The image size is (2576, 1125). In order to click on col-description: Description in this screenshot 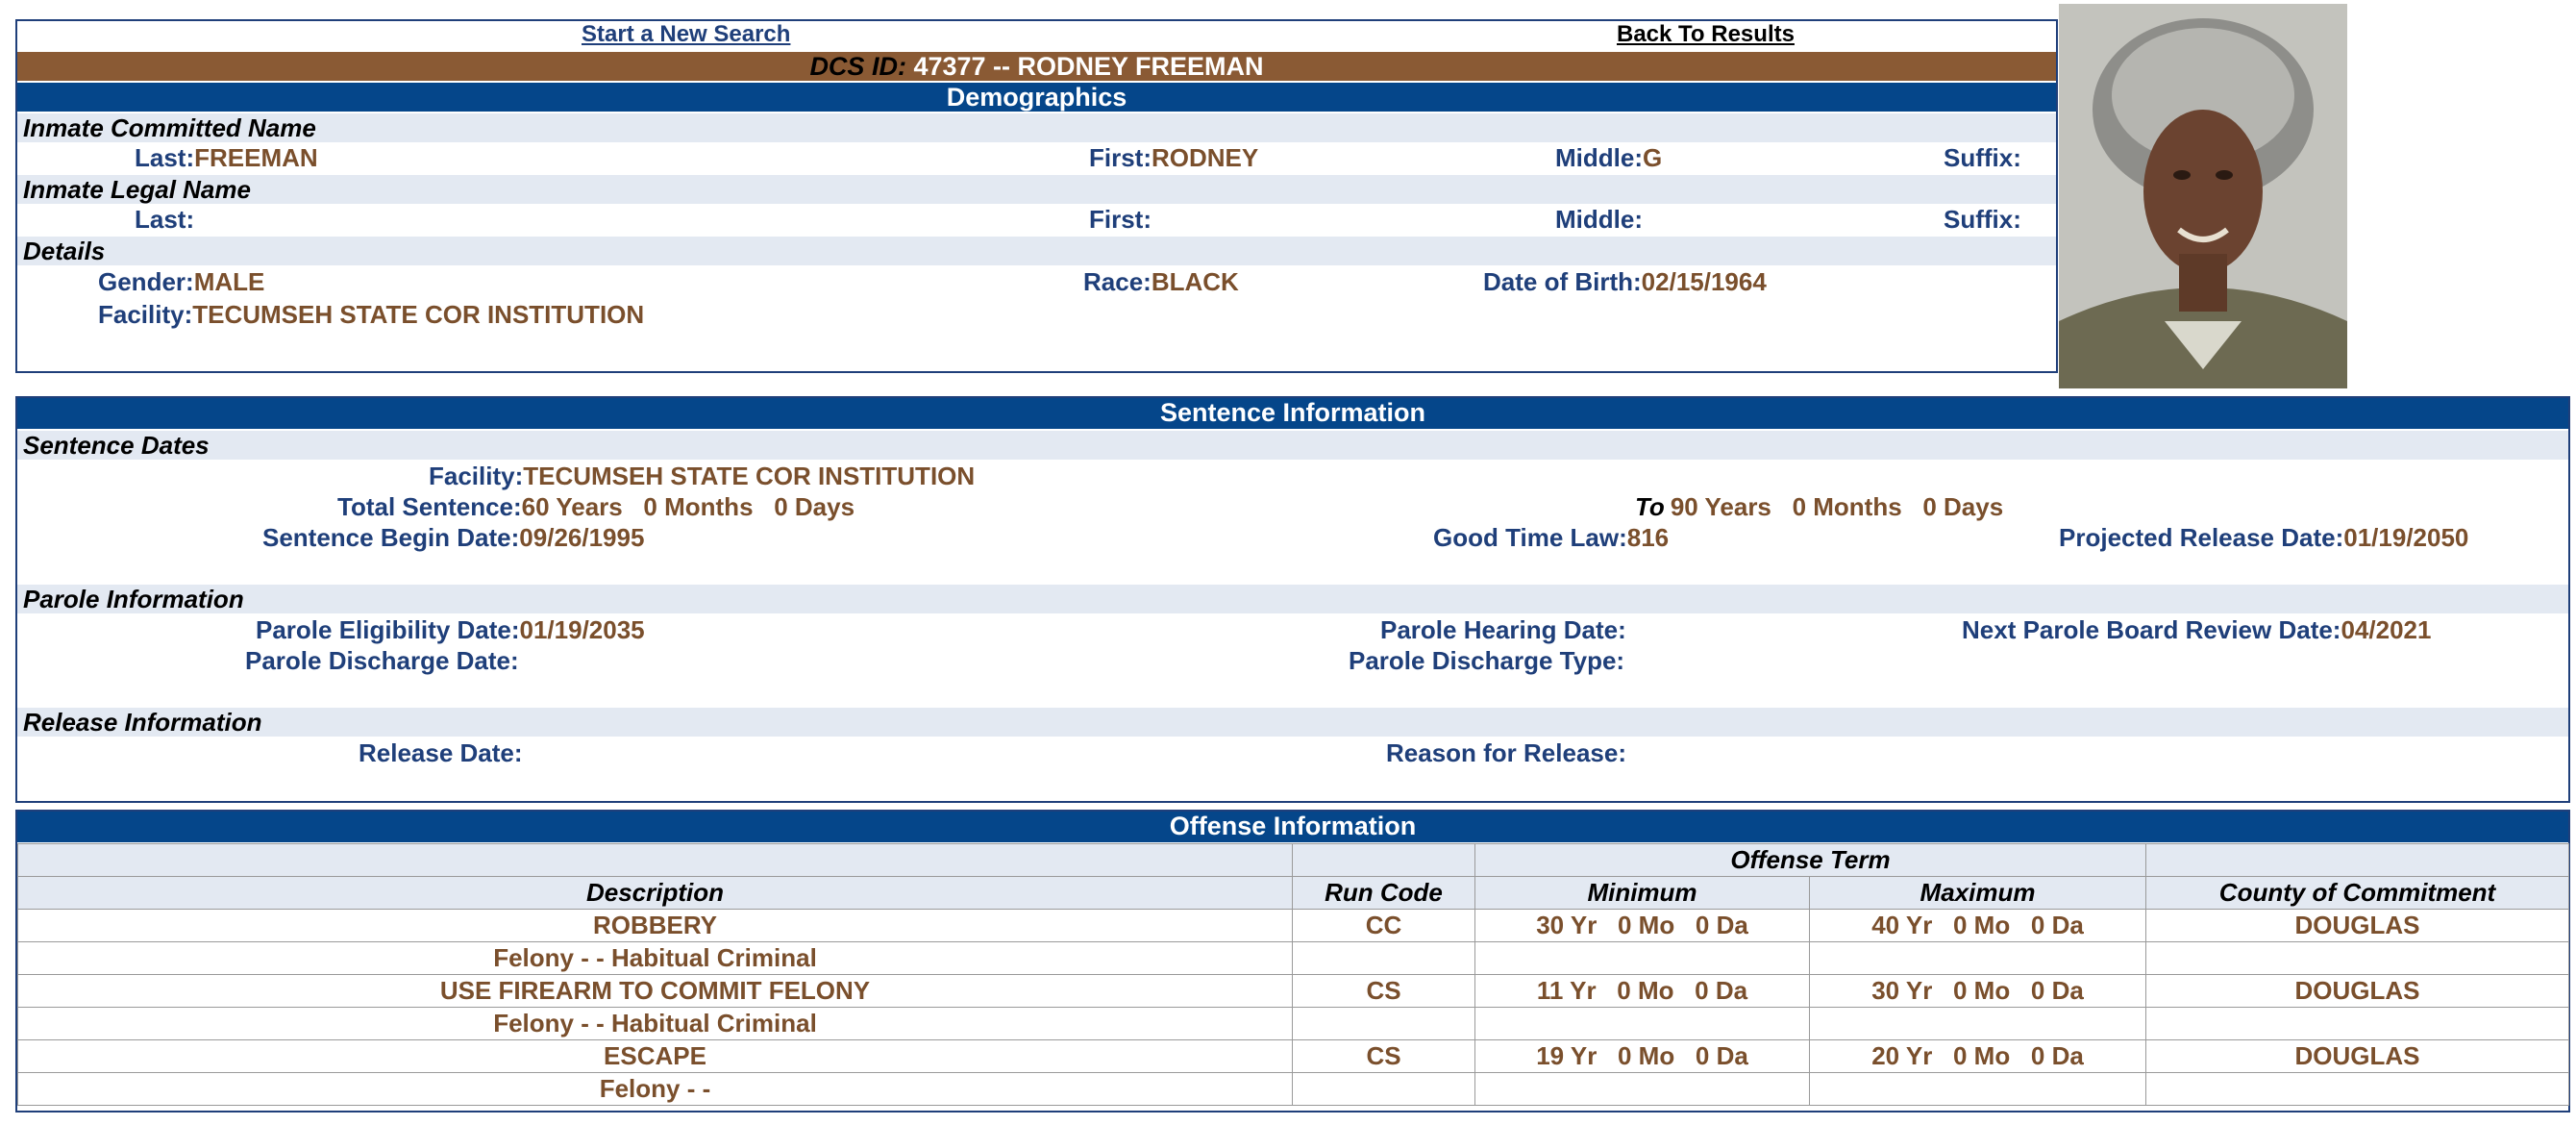, I will do `click(655, 893)`.